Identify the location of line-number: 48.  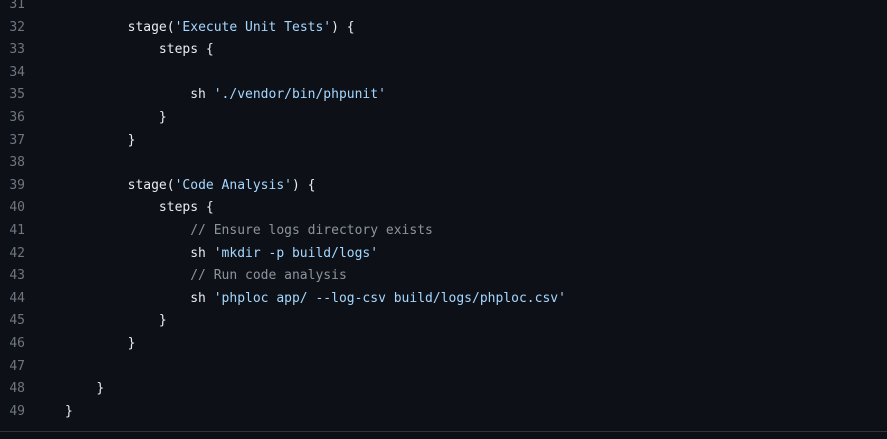
(12, 389).